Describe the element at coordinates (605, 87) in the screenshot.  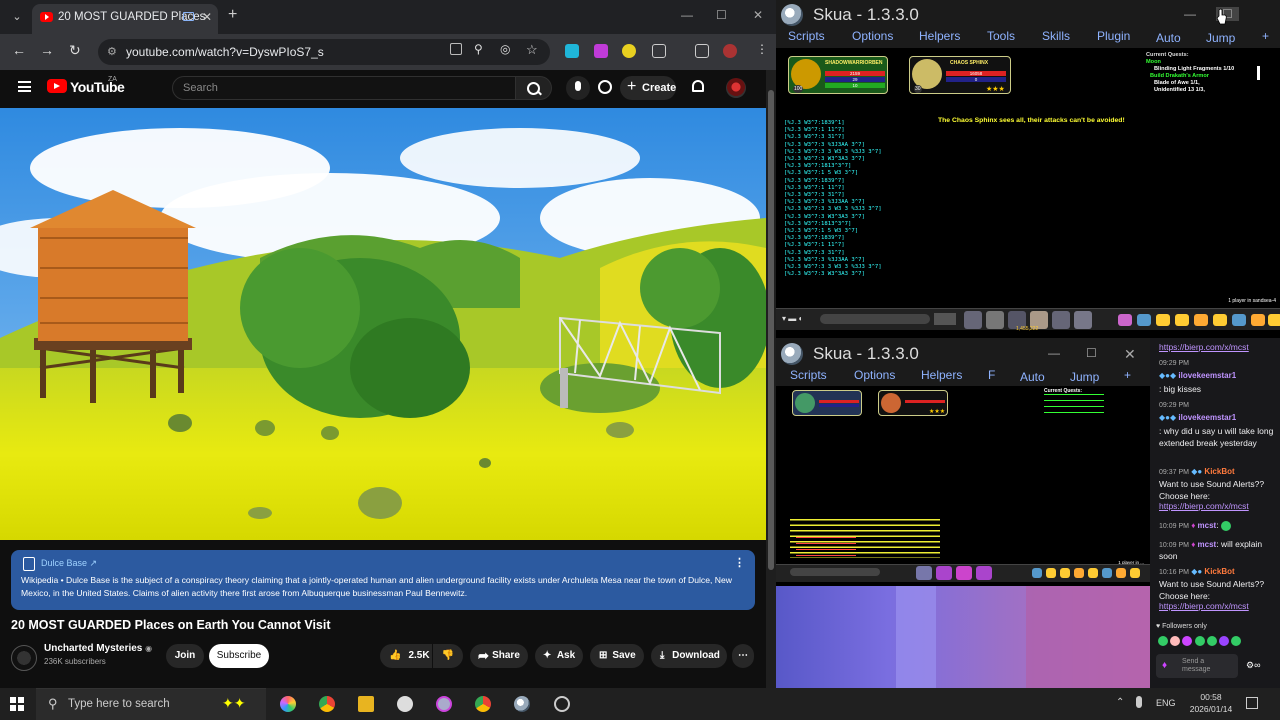
I see `ai-sparkle-icon` at that location.